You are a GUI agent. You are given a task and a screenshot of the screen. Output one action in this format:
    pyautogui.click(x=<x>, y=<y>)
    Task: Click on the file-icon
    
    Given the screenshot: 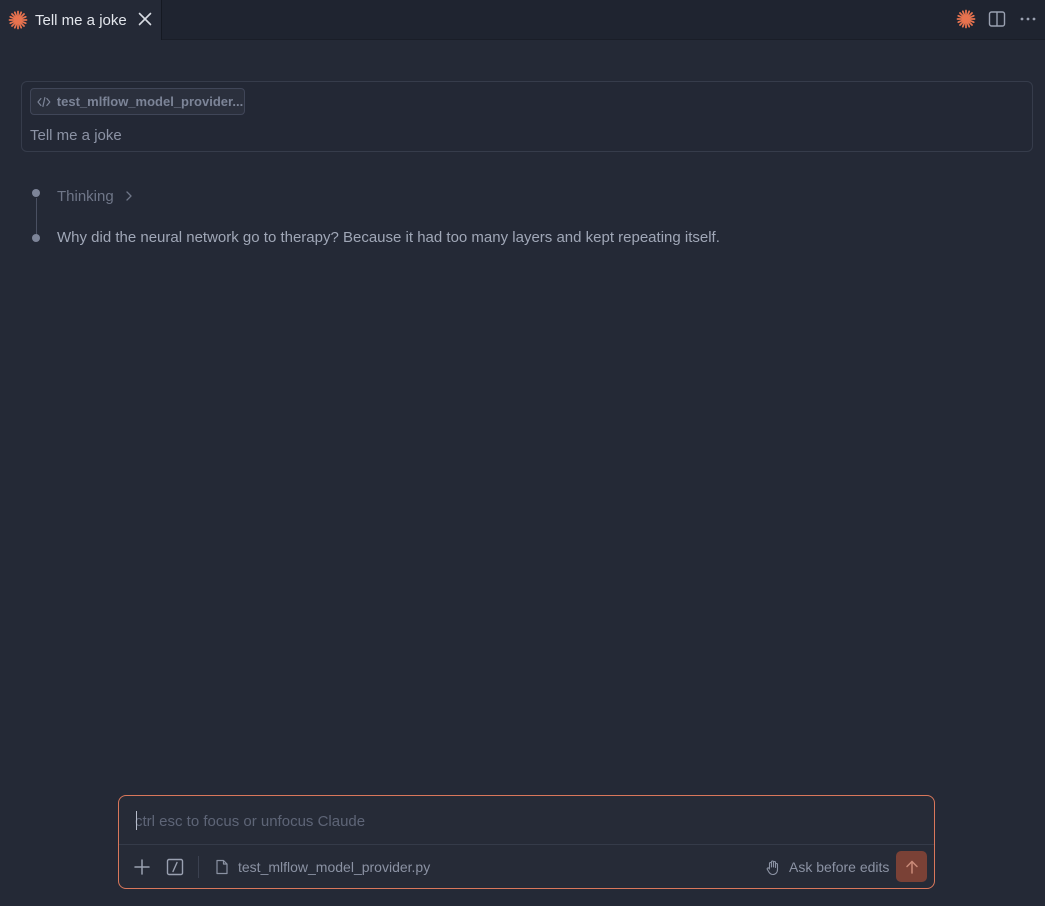 What is the action you would take?
    pyautogui.click(x=222, y=867)
    